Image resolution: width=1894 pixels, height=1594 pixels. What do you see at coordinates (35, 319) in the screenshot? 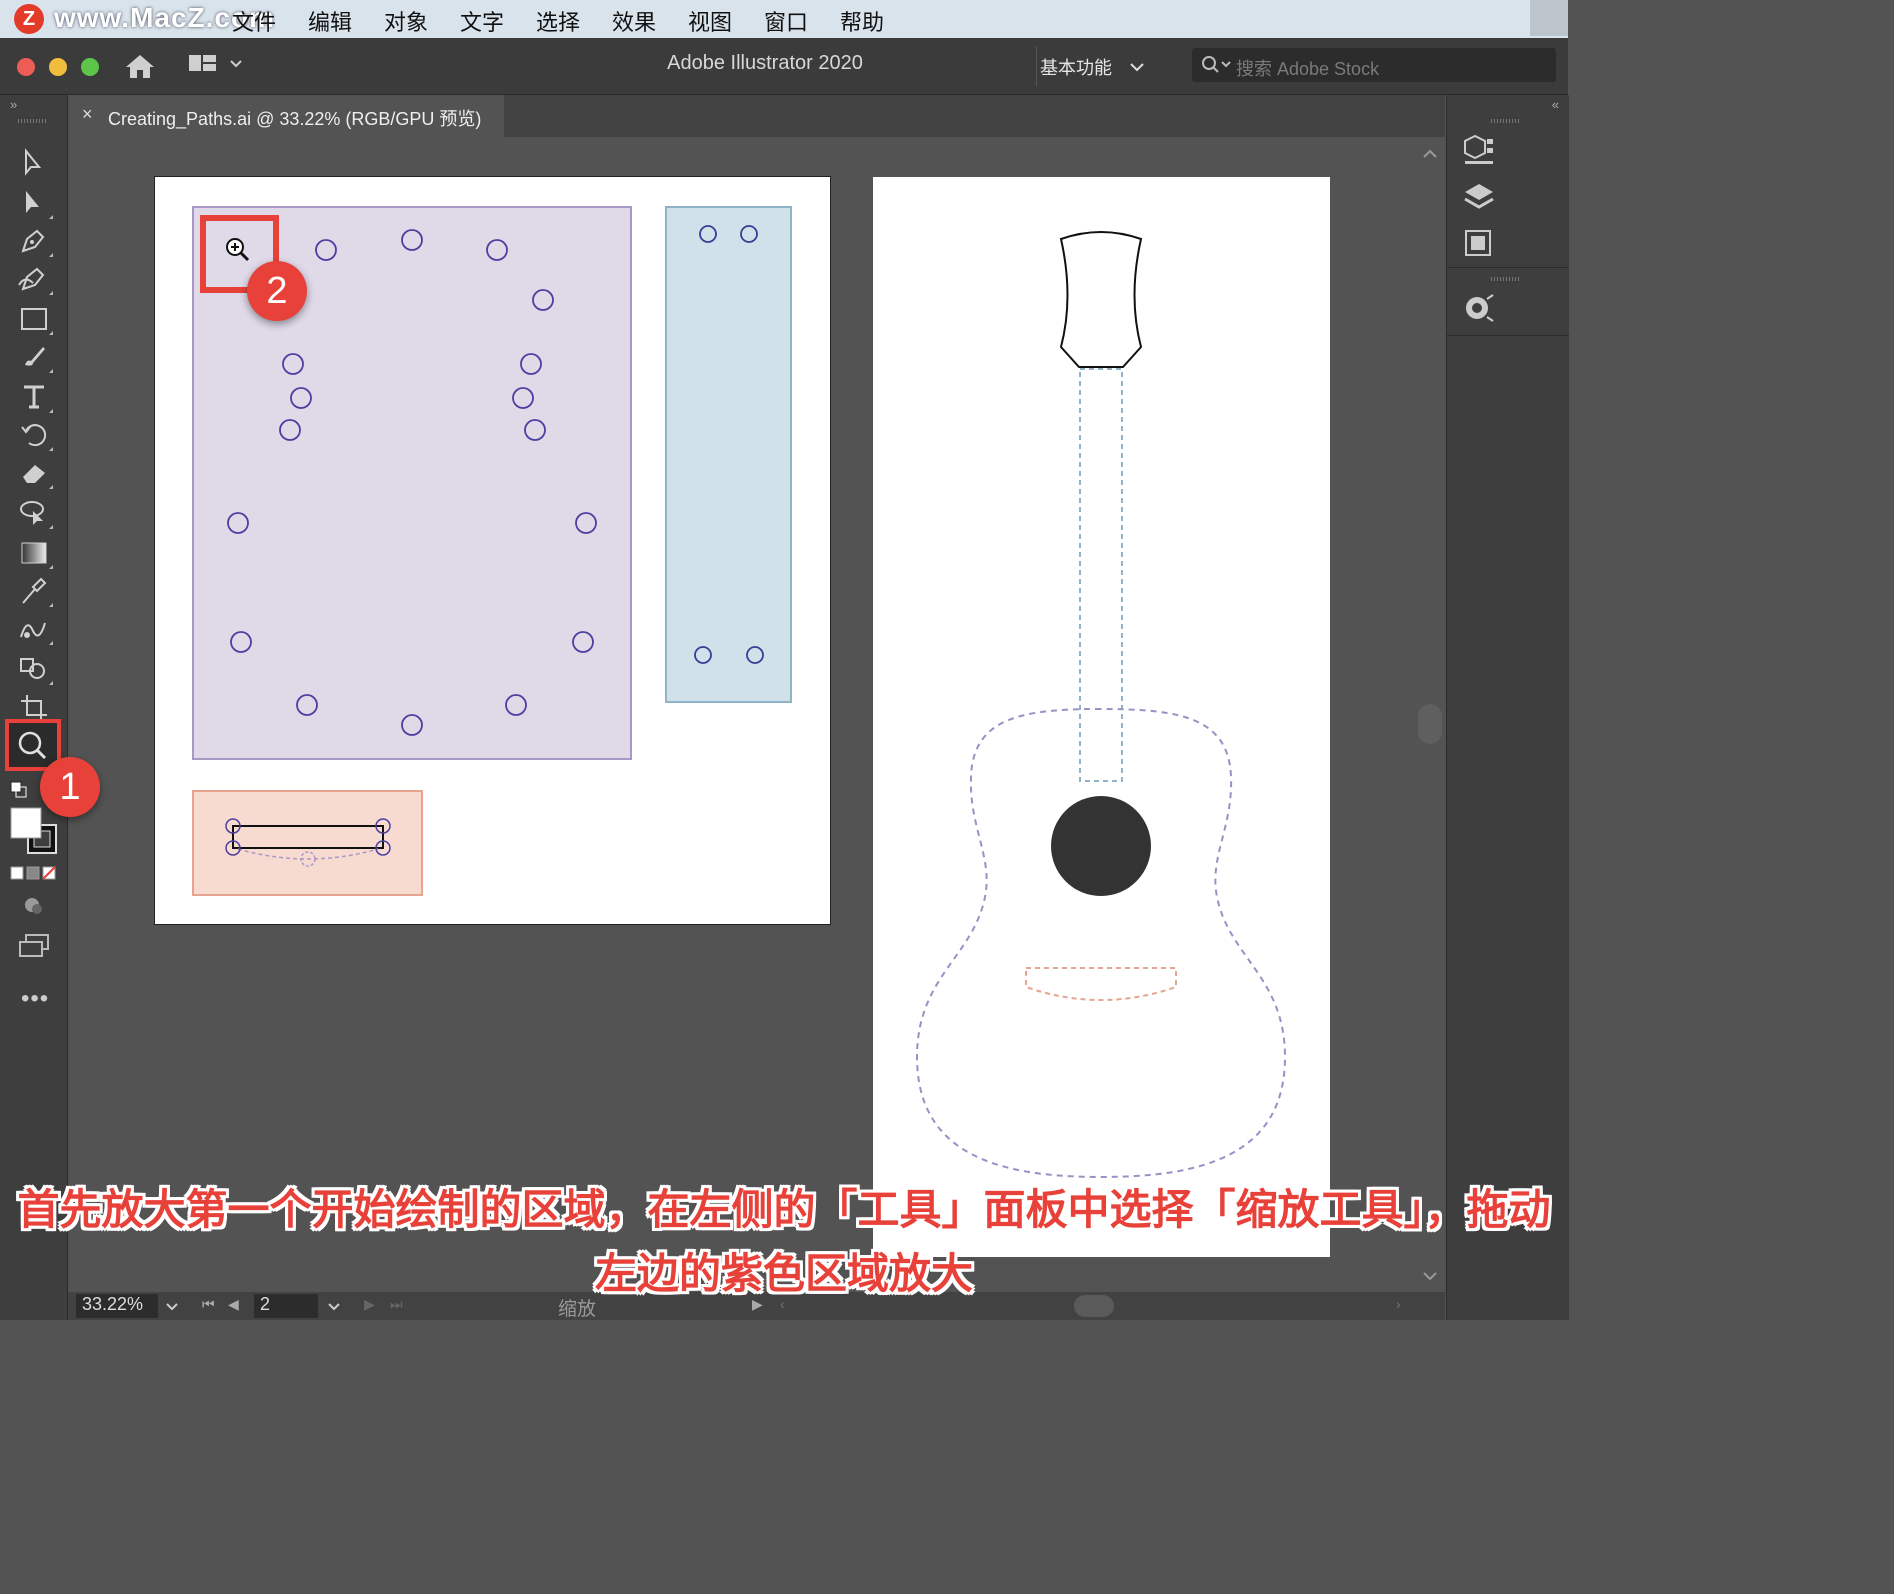
I see `rectangle-tool` at bounding box center [35, 319].